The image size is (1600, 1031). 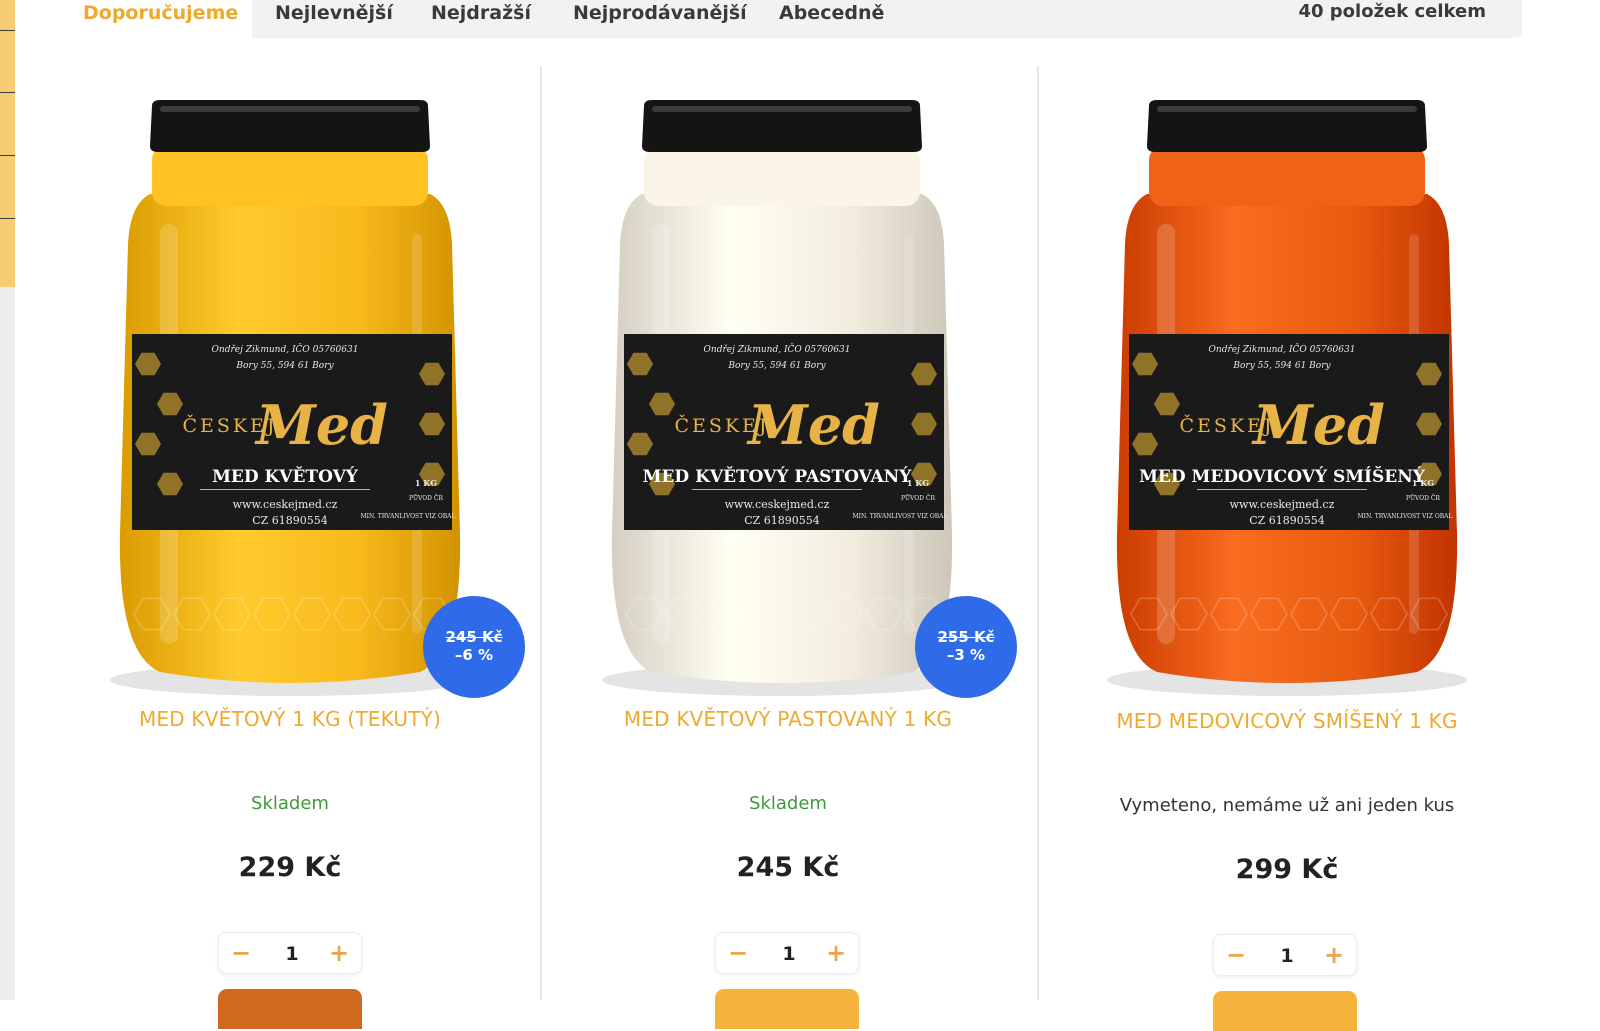 What do you see at coordinates (290, 867) in the screenshot?
I see `product-price: 229 Kč` at bounding box center [290, 867].